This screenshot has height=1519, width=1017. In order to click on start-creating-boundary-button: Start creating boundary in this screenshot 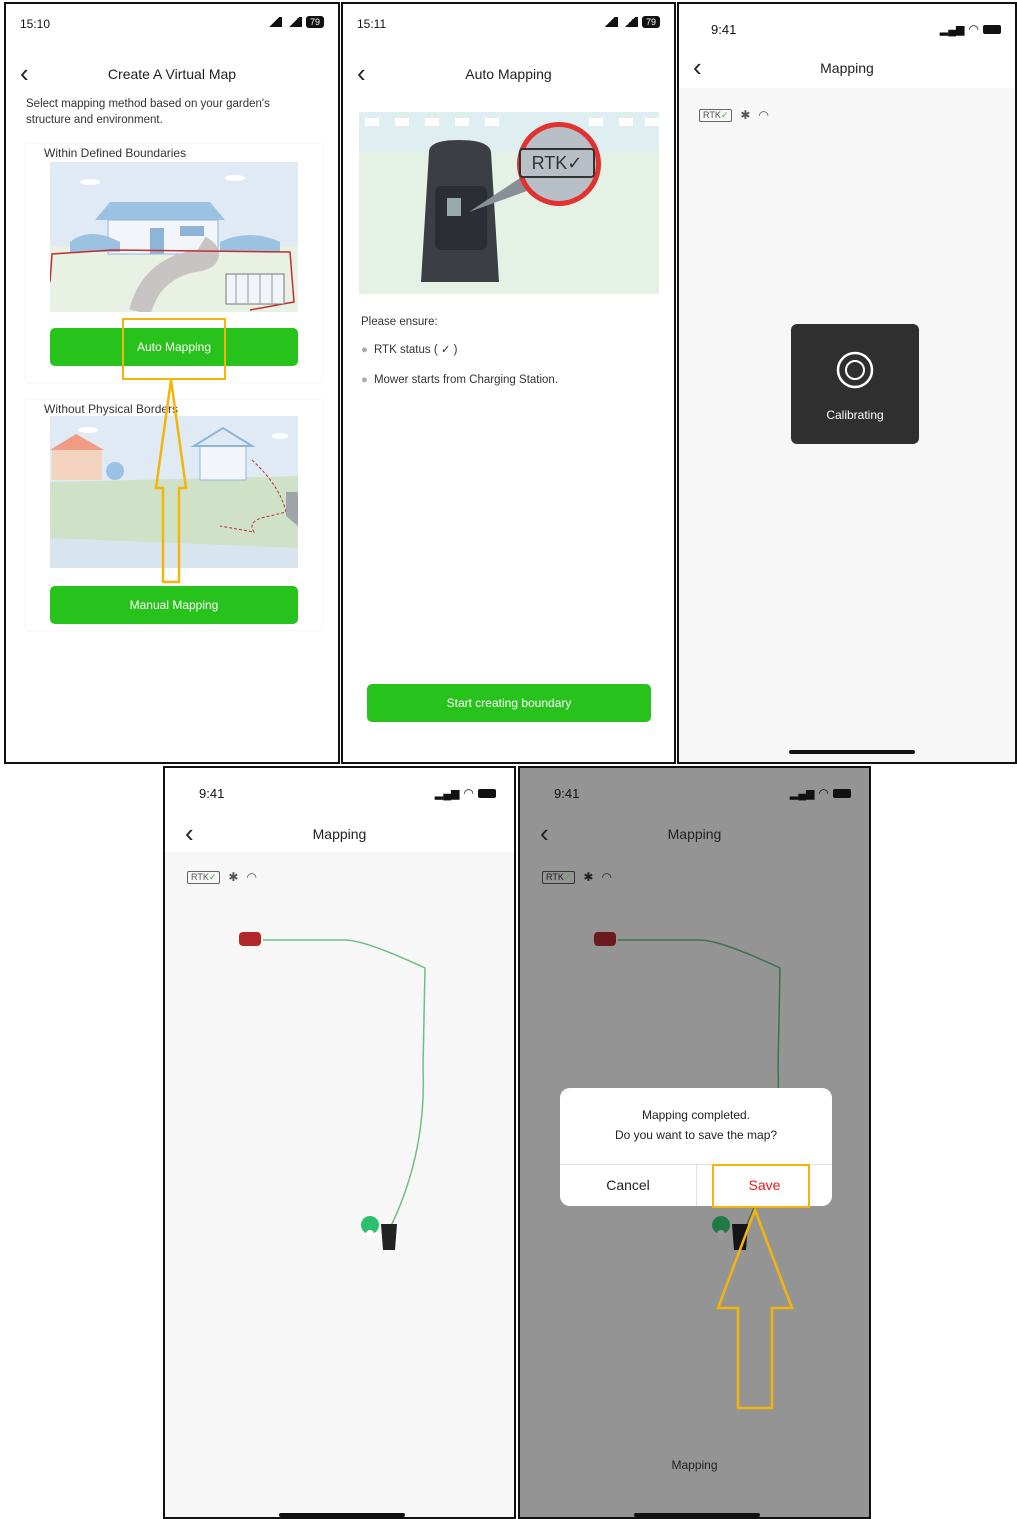, I will do `click(509, 703)`.